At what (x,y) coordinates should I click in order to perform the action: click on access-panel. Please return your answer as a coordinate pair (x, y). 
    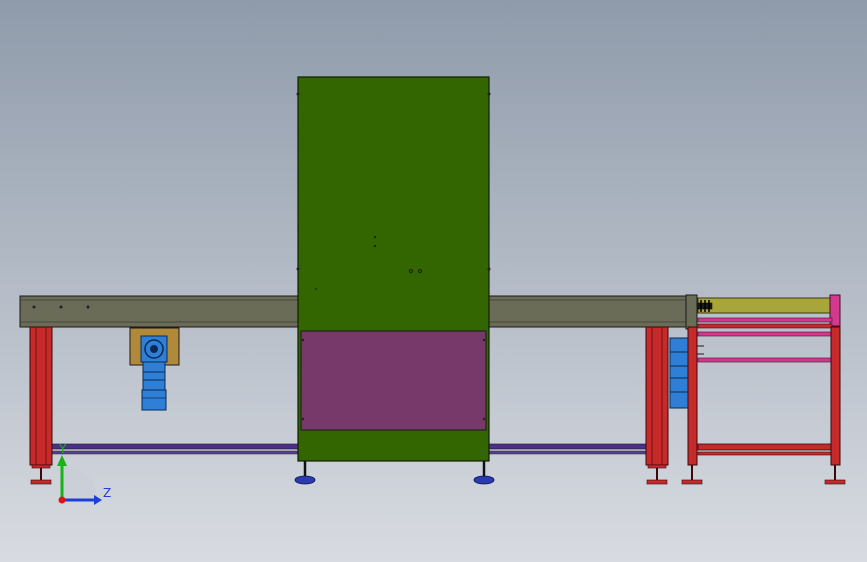
    Looking at the image, I should click on (393, 380).